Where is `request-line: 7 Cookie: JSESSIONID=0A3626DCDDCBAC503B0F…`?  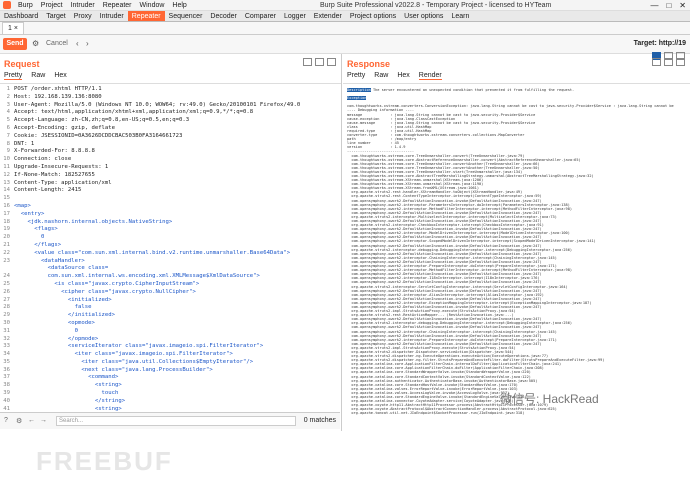 request-line: 7 Cookie: JSESSIONID=0A3626DCDDCBAC503B0F… is located at coordinates (170, 137).